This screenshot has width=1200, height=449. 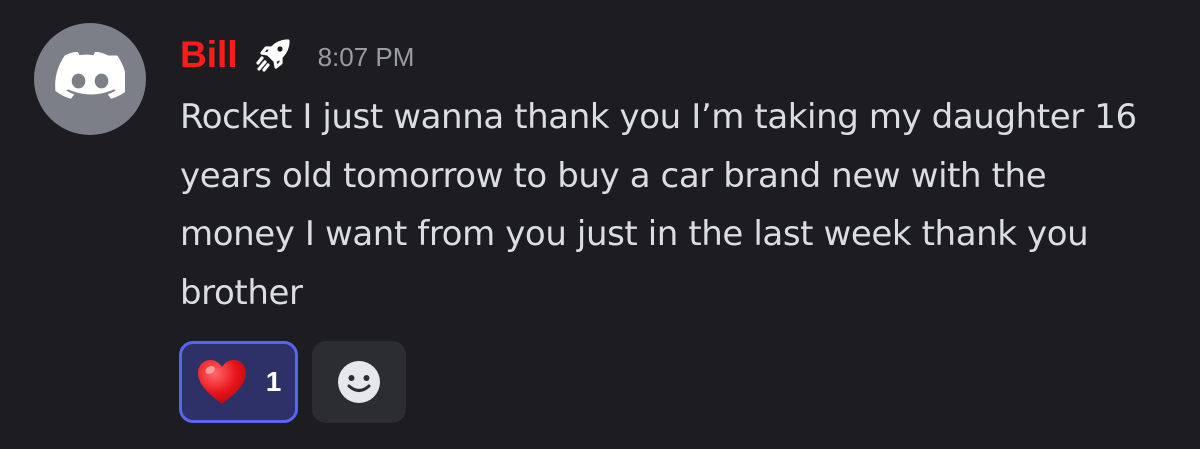 I want to click on add-reaction-button, so click(x=359, y=382).